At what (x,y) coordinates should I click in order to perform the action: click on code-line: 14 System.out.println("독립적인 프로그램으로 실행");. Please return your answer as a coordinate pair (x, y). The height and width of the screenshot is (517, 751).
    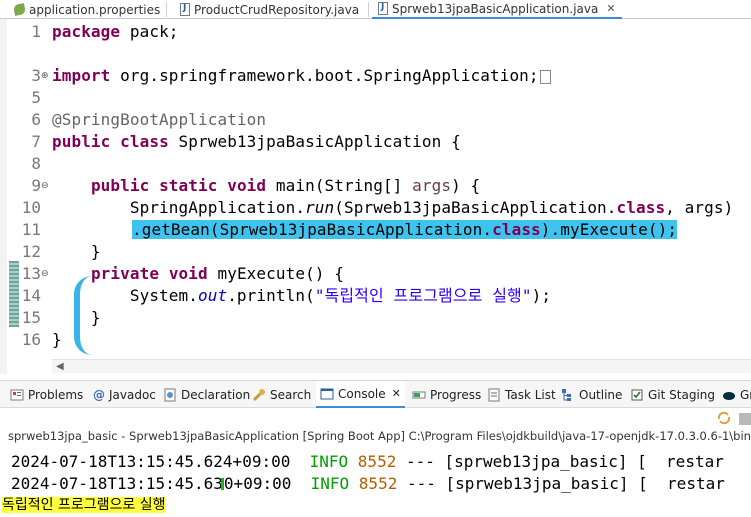
    Looking at the image, I should click on (375, 296).